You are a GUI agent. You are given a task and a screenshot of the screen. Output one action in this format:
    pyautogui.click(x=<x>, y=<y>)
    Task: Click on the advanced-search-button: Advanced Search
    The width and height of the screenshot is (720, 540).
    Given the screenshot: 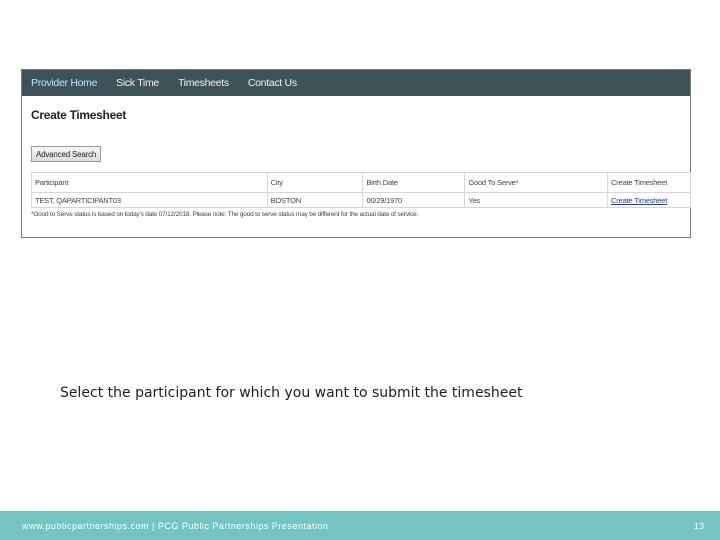 What is the action you would take?
    pyautogui.click(x=66, y=154)
    